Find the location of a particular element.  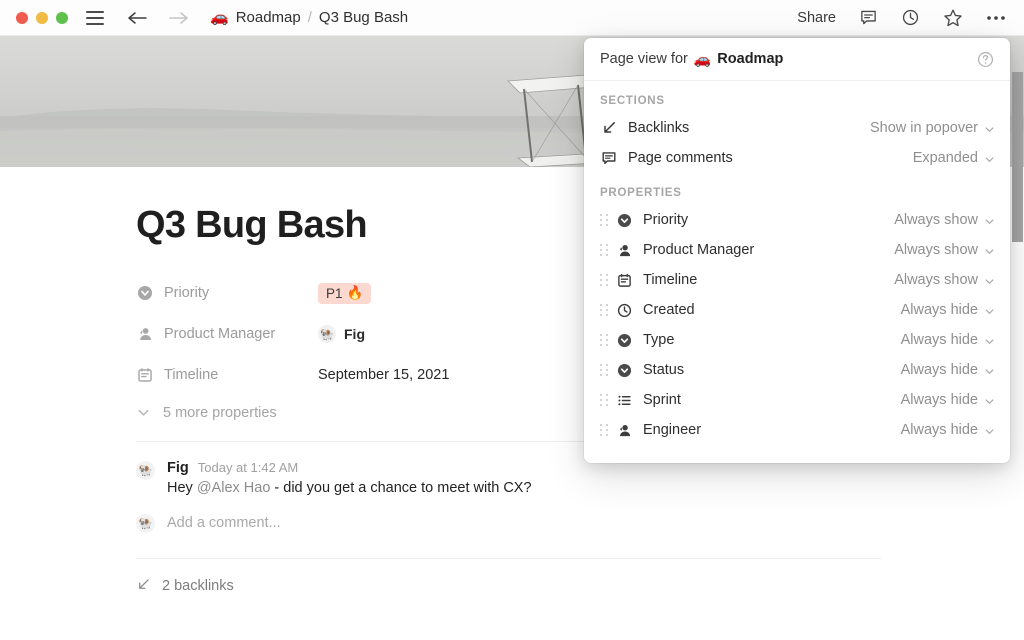

property-row-timeline: Timeline Always show is located at coordinates (797, 280).